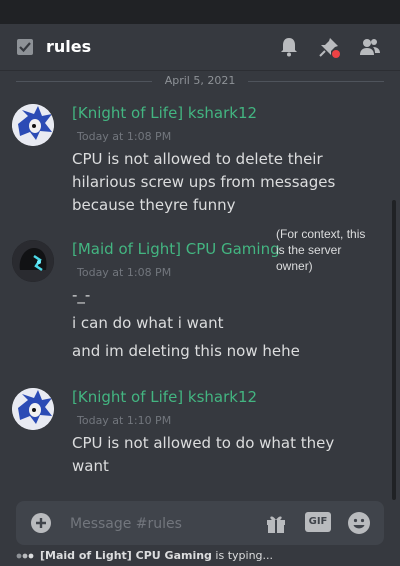 The height and width of the screenshot is (566, 400). What do you see at coordinates (336, 54) in the screenshot?
I see `pin-alert-dot` at bounding box center [336, 54].